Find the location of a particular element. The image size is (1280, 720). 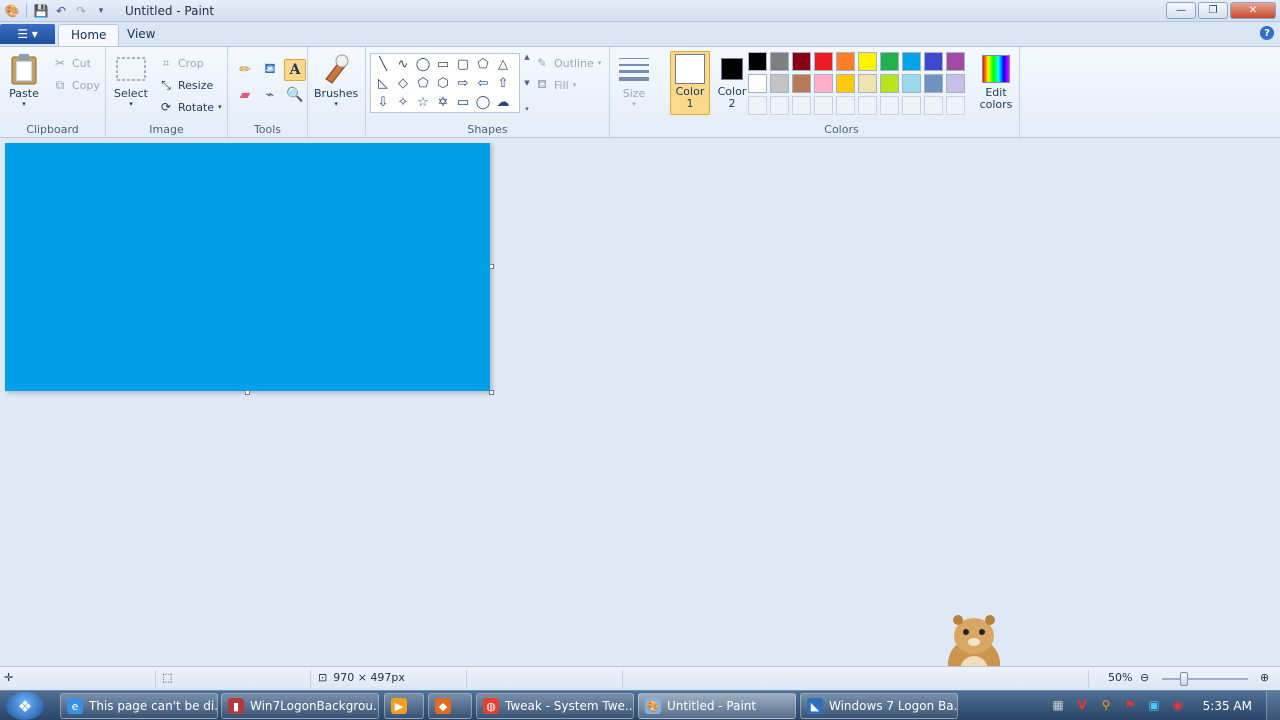

six-point-star-shape-icon: ✡ is located at coordinates (443, 102).